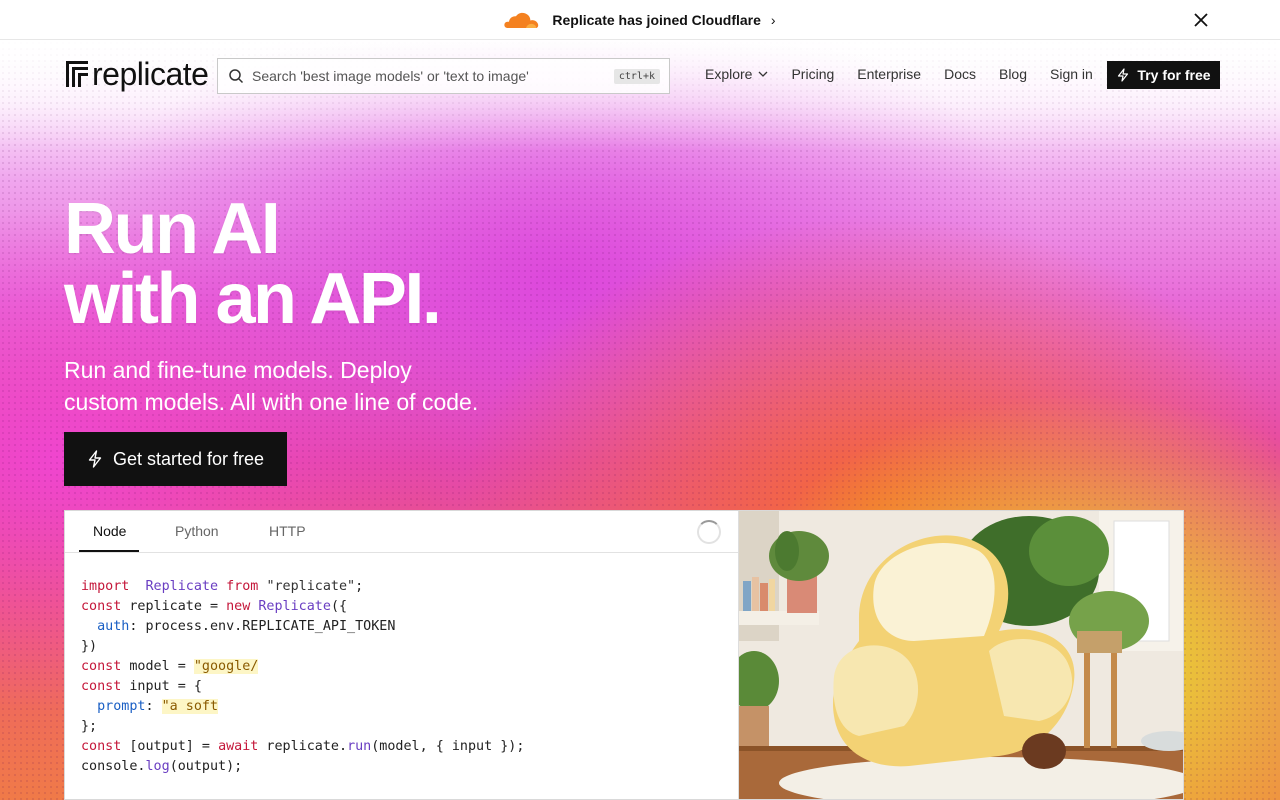 The image size is (1280, 800). What do you see at coordinates (109, 551) in the screenshot?
I see `active-tab-indicator` at bounding box center [109, 551].